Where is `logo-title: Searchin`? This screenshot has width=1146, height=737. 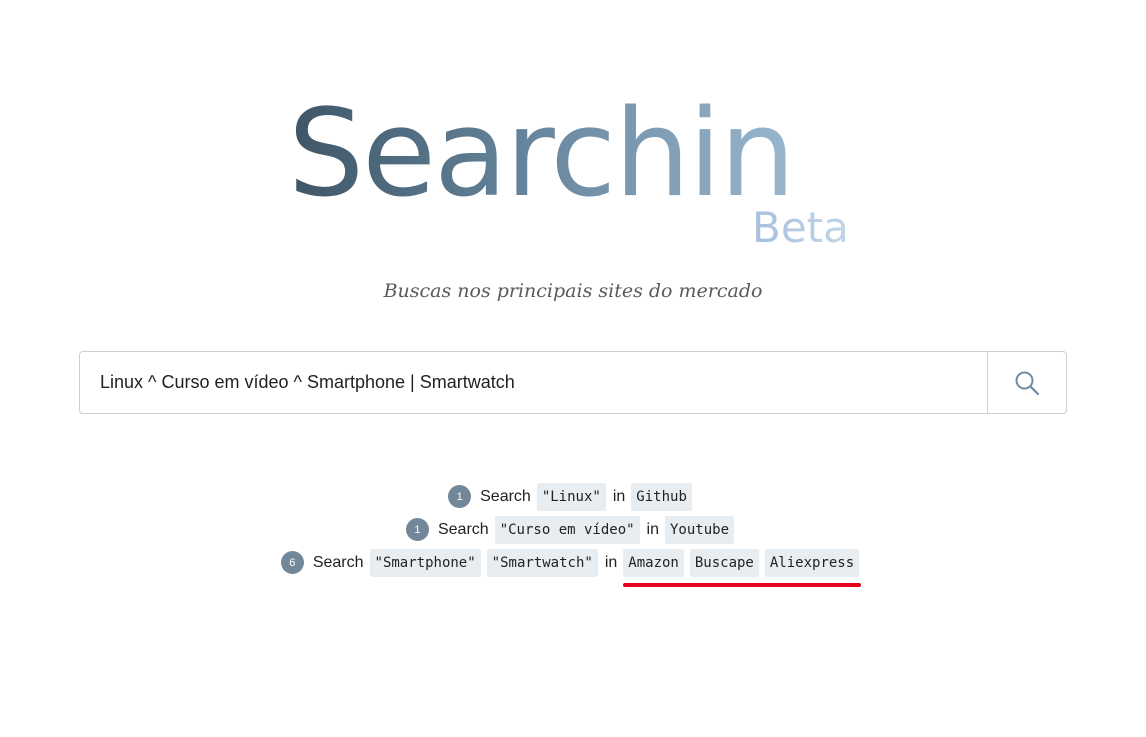 logo-title: Searchin is located at coordinates (542, 154).